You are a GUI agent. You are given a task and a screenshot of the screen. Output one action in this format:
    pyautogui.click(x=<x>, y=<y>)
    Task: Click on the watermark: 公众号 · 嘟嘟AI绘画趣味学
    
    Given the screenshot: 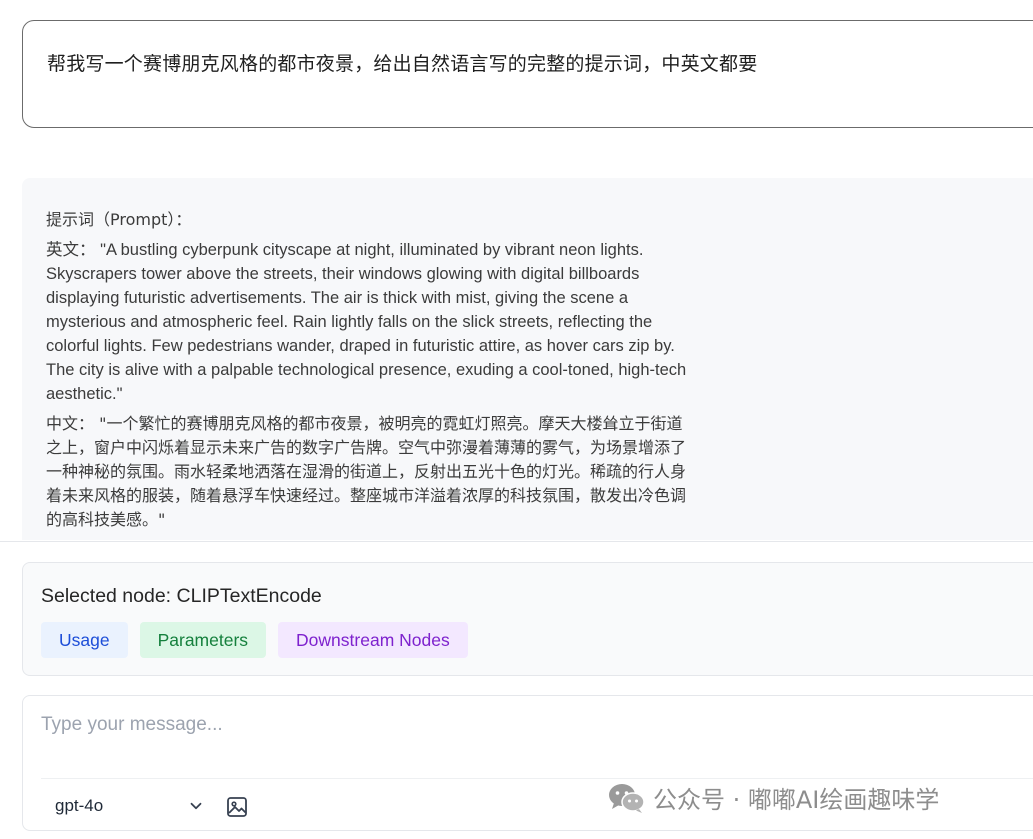 What is the action you would take?
    pyautogui.click(x=773, y=797)
    